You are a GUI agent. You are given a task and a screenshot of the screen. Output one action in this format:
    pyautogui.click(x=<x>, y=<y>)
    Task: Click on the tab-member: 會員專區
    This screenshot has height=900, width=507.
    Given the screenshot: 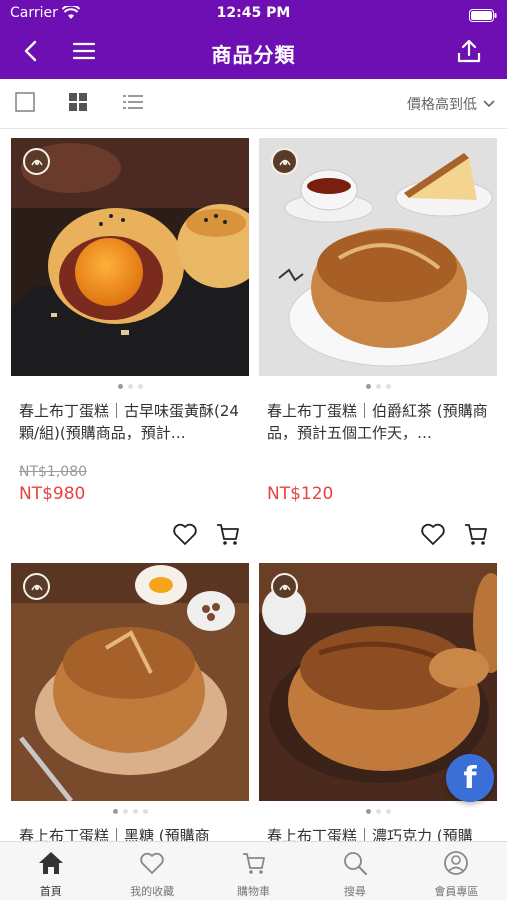 What is the action you would take?
    pyautogui.click(x=456, y=871)
    